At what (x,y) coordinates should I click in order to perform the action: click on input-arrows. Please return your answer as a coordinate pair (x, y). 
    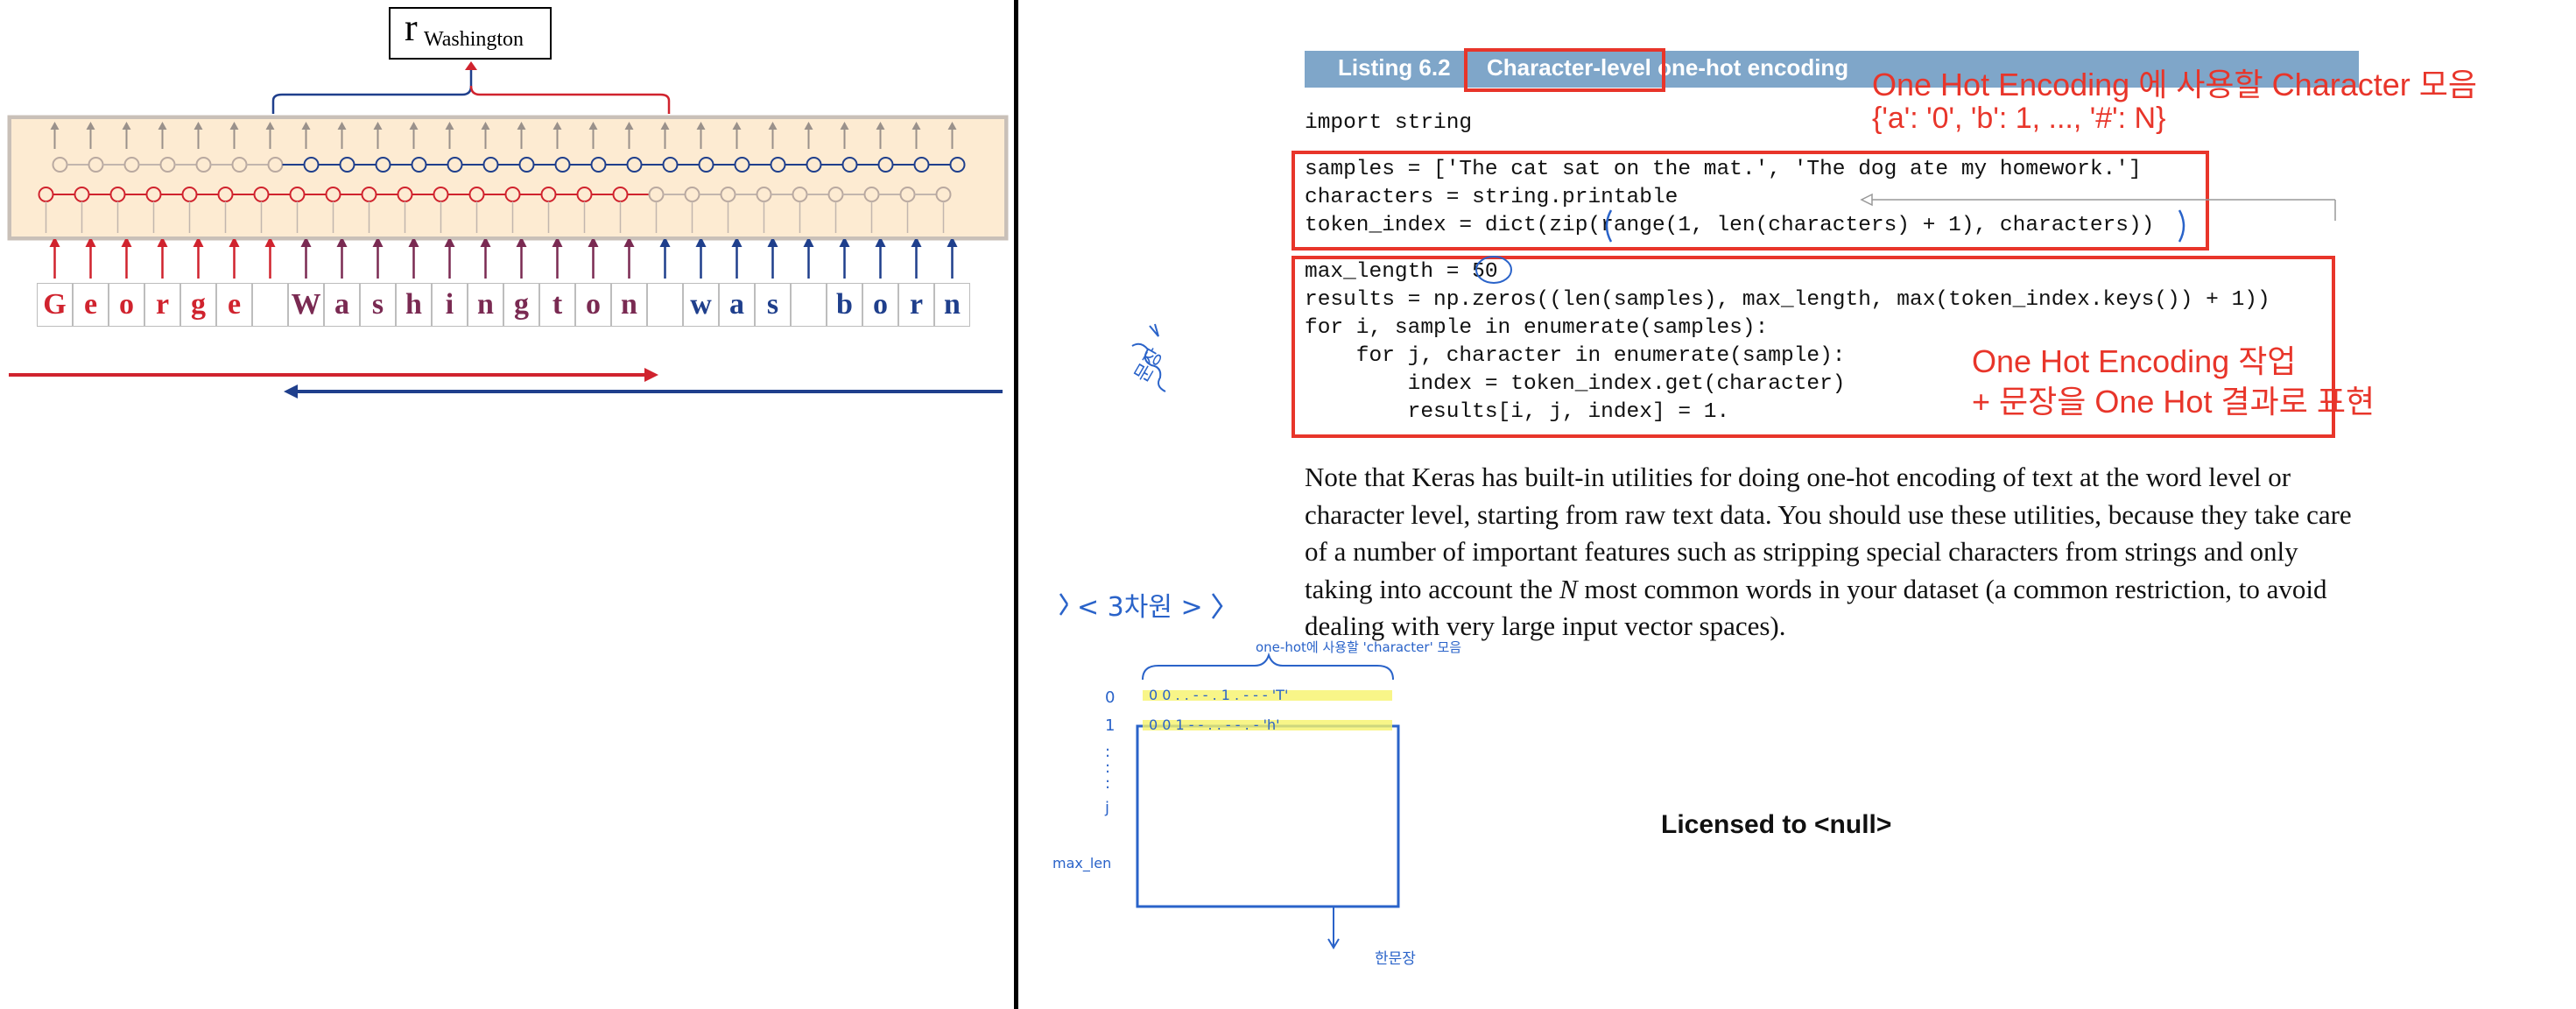
    Looking at the image, I should click on (503, 257).